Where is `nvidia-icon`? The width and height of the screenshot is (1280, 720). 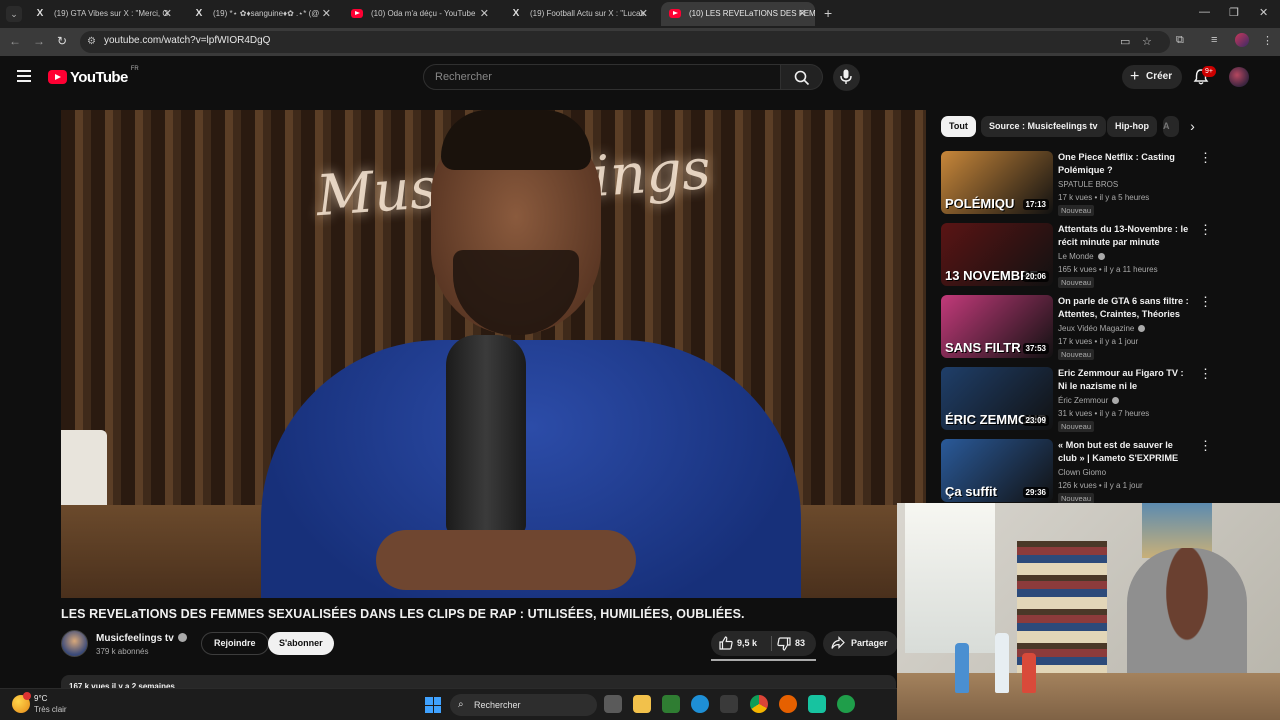 nvidia-icon is located at coordinates (671, 704).